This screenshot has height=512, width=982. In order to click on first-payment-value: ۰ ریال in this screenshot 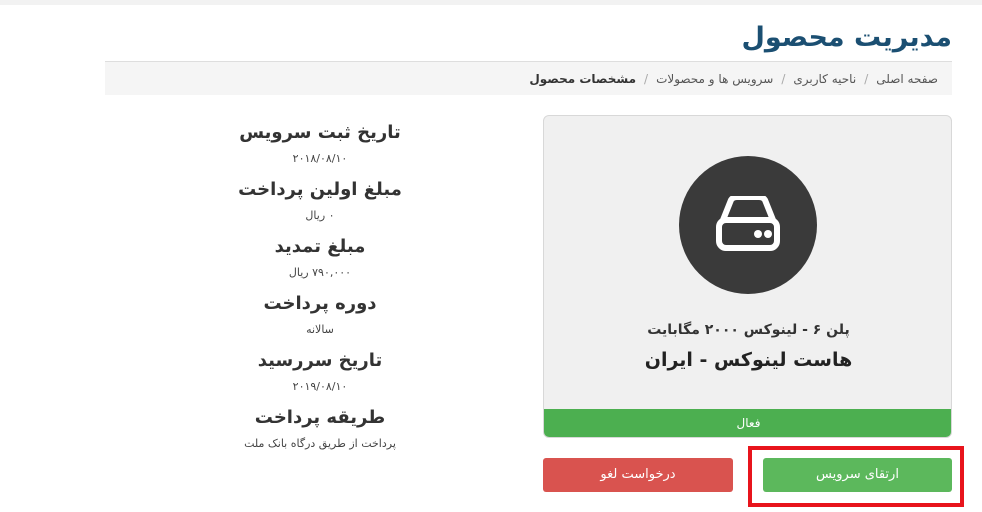, I will do `click(320, 215)`.